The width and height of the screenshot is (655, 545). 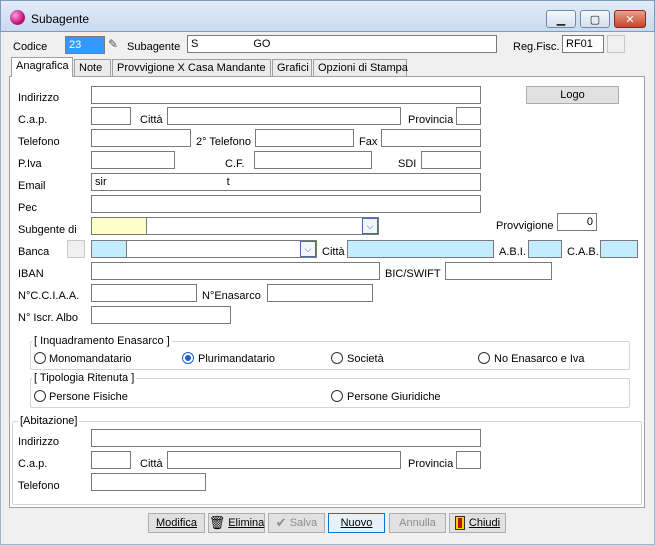 What do you see at coordinates (176, 523) in the screenshot?
I see `modifica-button: Modifica` at bounding box center [176, 523].